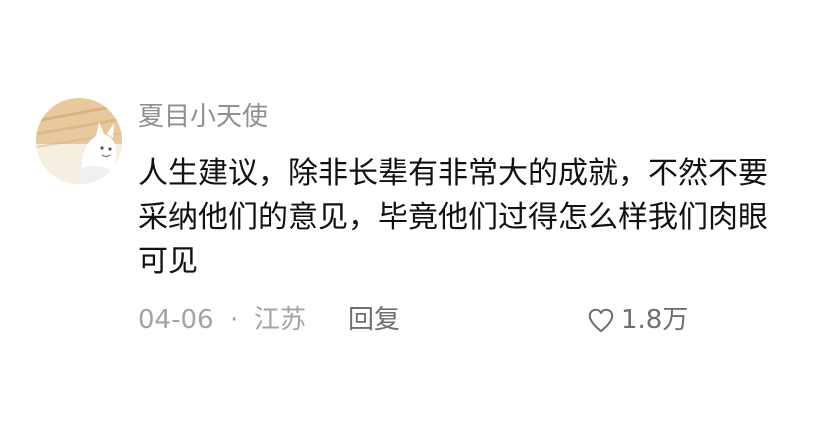  What do you see at coordinates (176, 320) in the screenshot?
I see `comment-date: 04-06` at bounding box center [176, 320].